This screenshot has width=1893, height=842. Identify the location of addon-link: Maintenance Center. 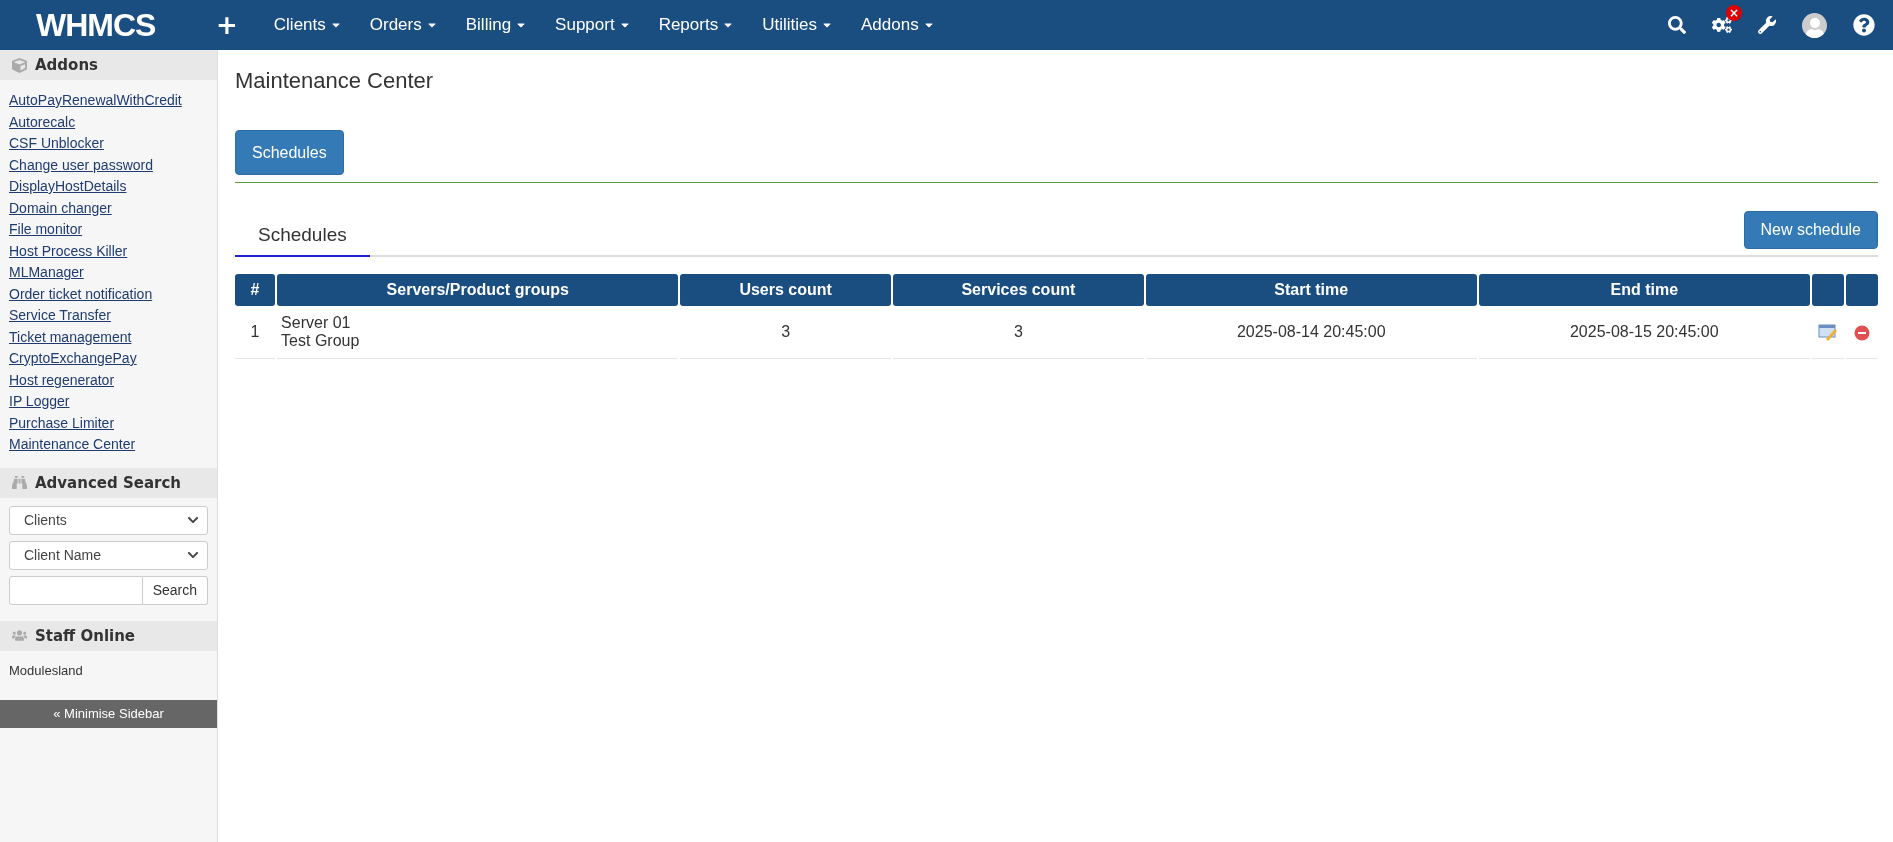
(108, 445).